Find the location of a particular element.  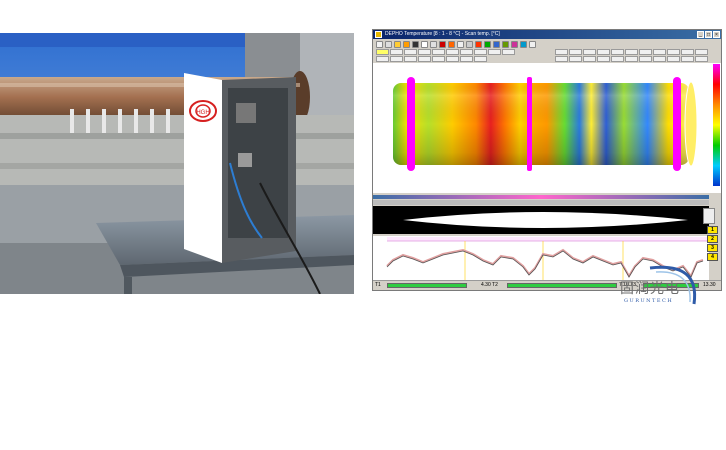

record-icon is located at coordinates (442, 44).